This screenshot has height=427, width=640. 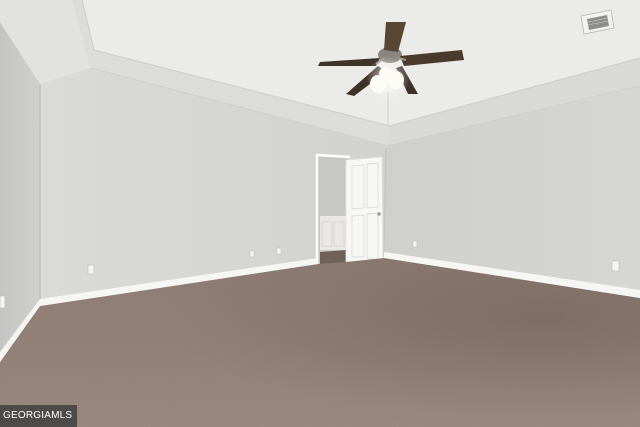 I want to click on mls-watermark: GEORGIAMLS, so click(x=39, y=416).